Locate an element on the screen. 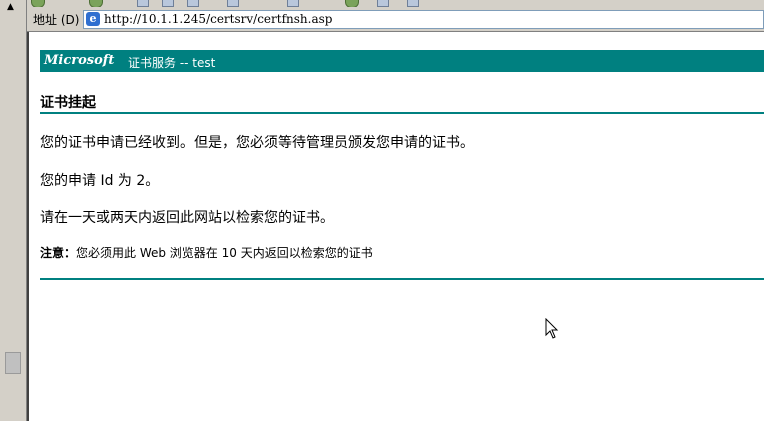 The width and height of the screenshot is (764, 421). address-url: http://10.1.1.245/certsrv/certfnsh.asp is located at coordinates (218, 19).